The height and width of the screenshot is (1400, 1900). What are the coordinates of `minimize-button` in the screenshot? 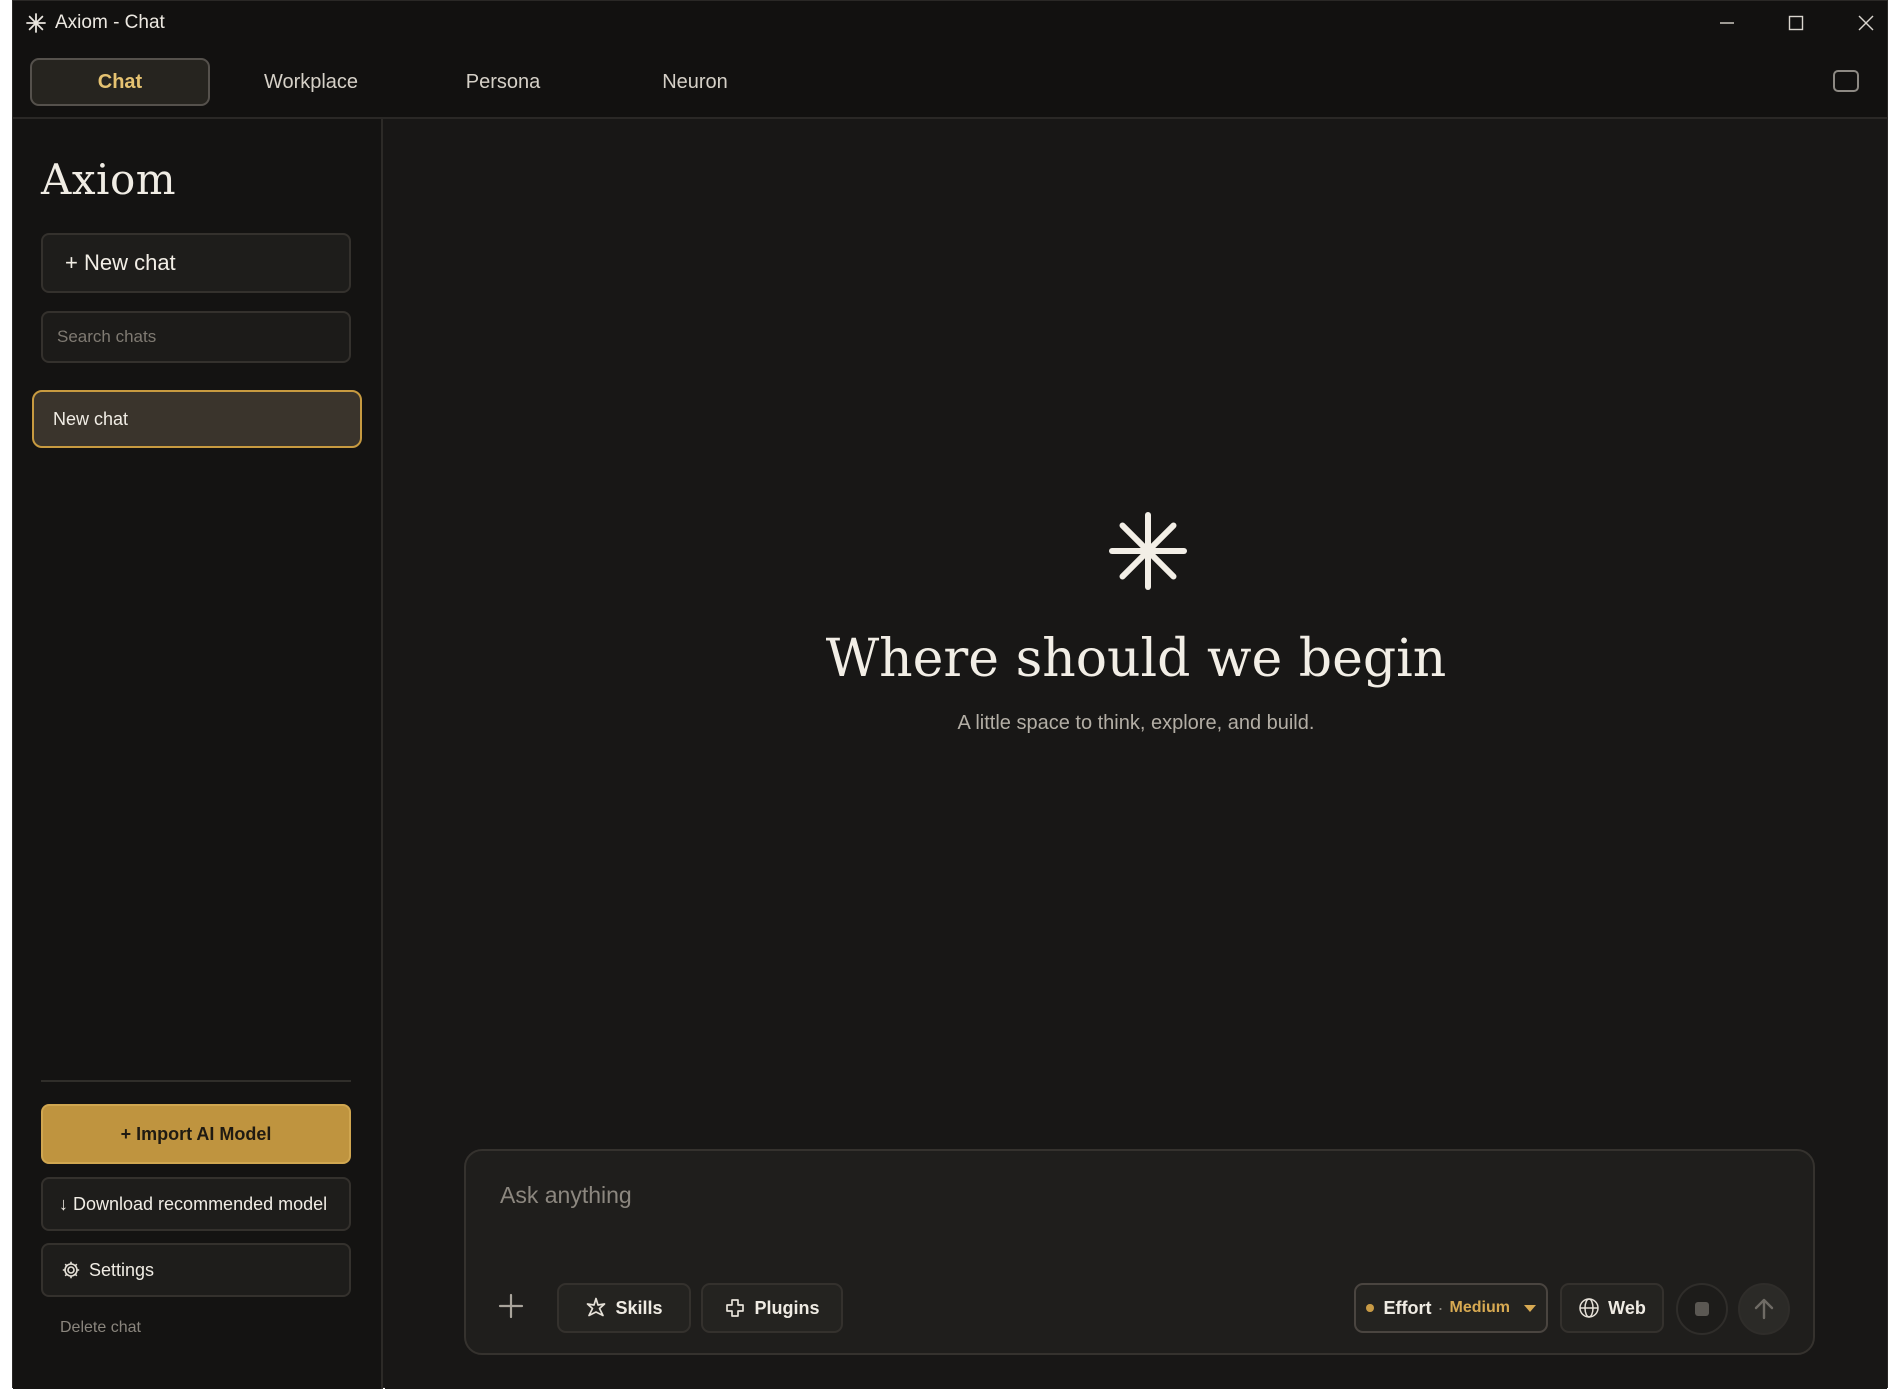 It's located at (1727, 23).